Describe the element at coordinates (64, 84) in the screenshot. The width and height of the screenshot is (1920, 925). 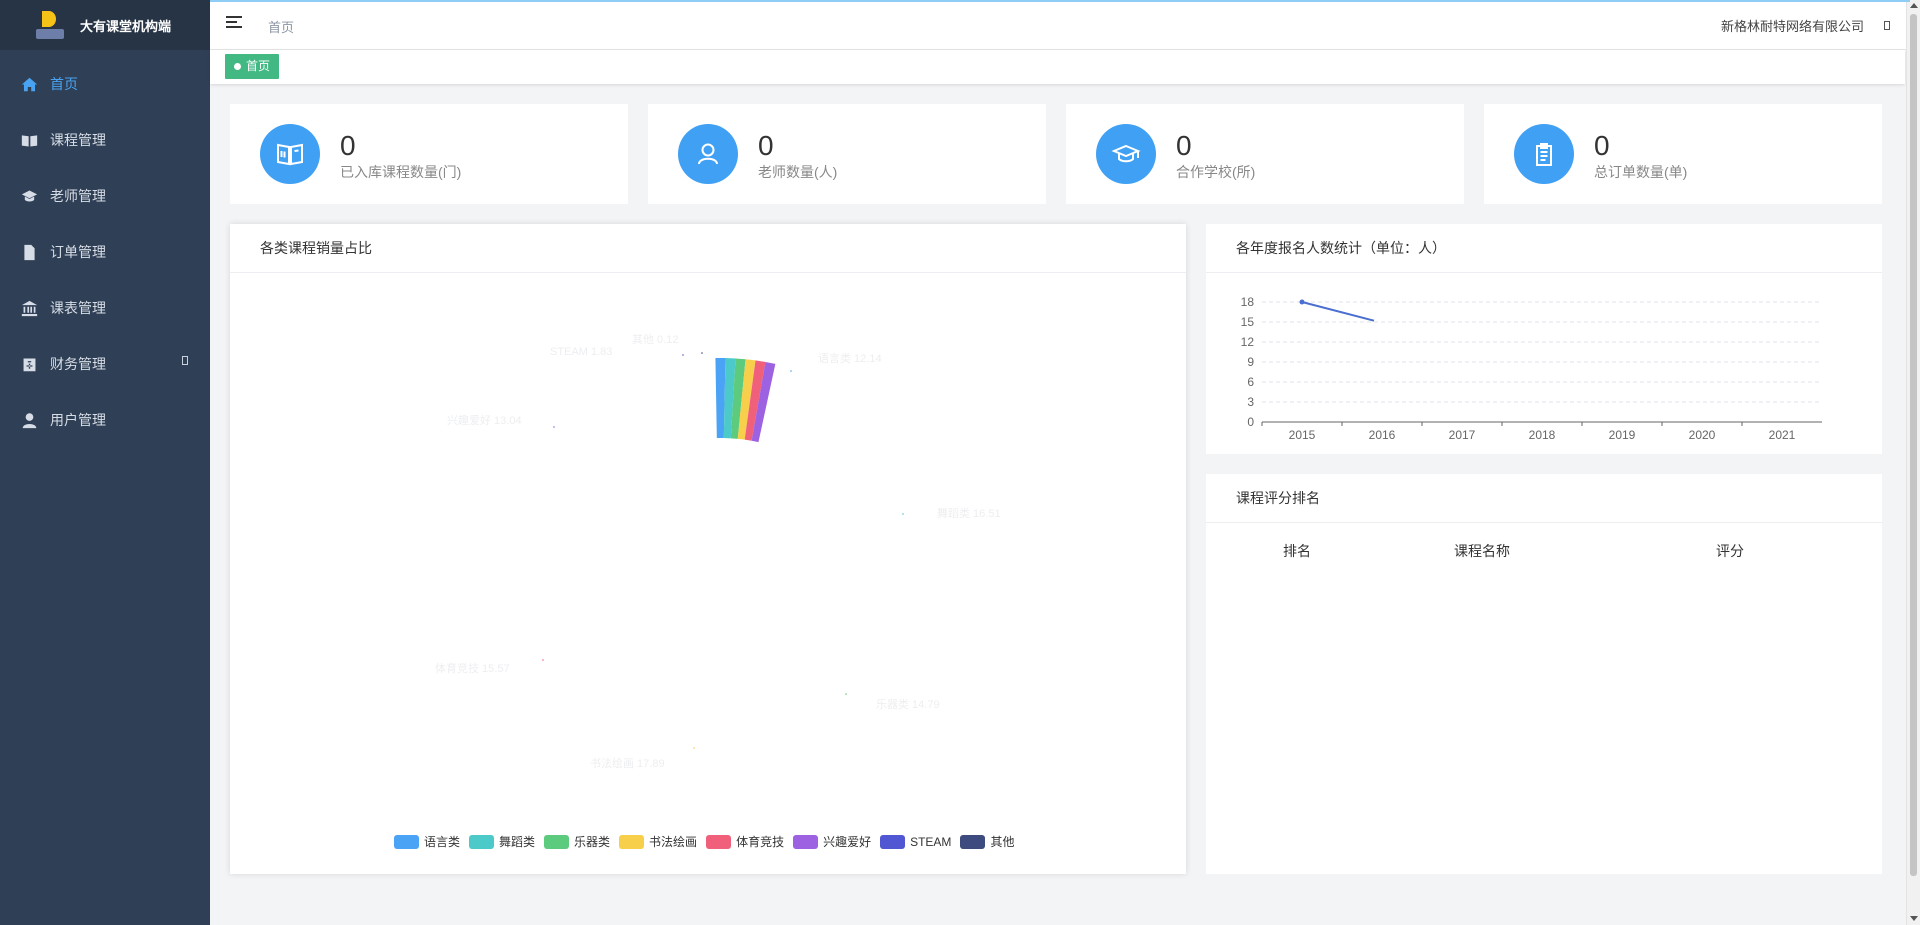
I see `sidebar-item-label: 首页` at that location.